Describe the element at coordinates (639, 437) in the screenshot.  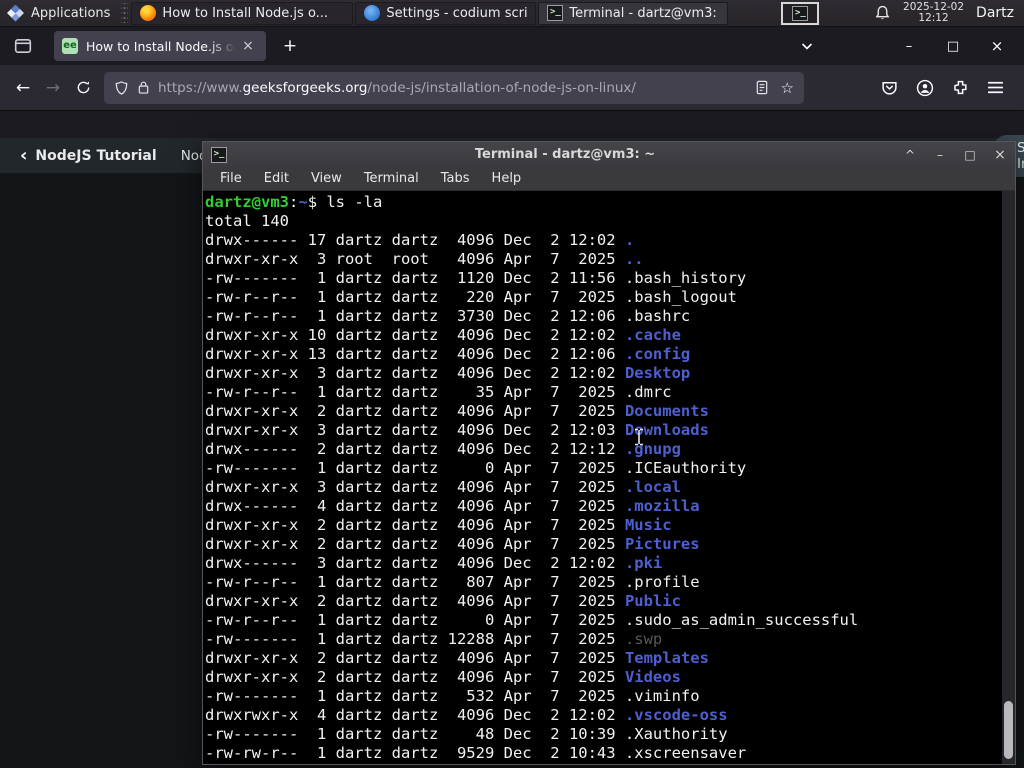
I see `text-cursor-pointer` at that location.